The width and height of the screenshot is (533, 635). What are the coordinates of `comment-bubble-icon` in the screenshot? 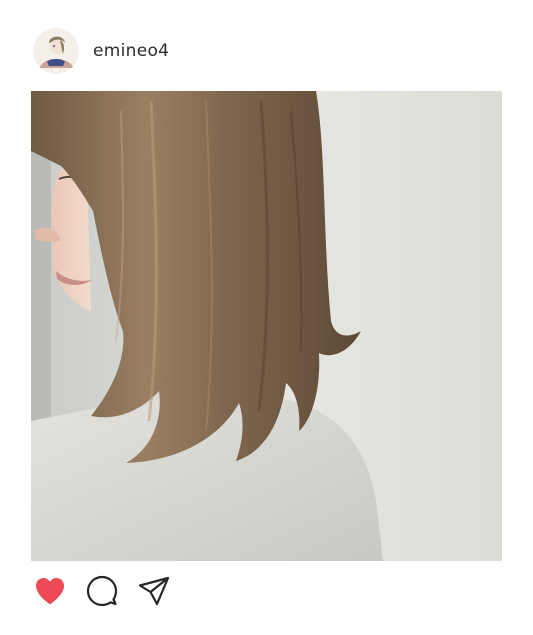 It's located at (102, 591).